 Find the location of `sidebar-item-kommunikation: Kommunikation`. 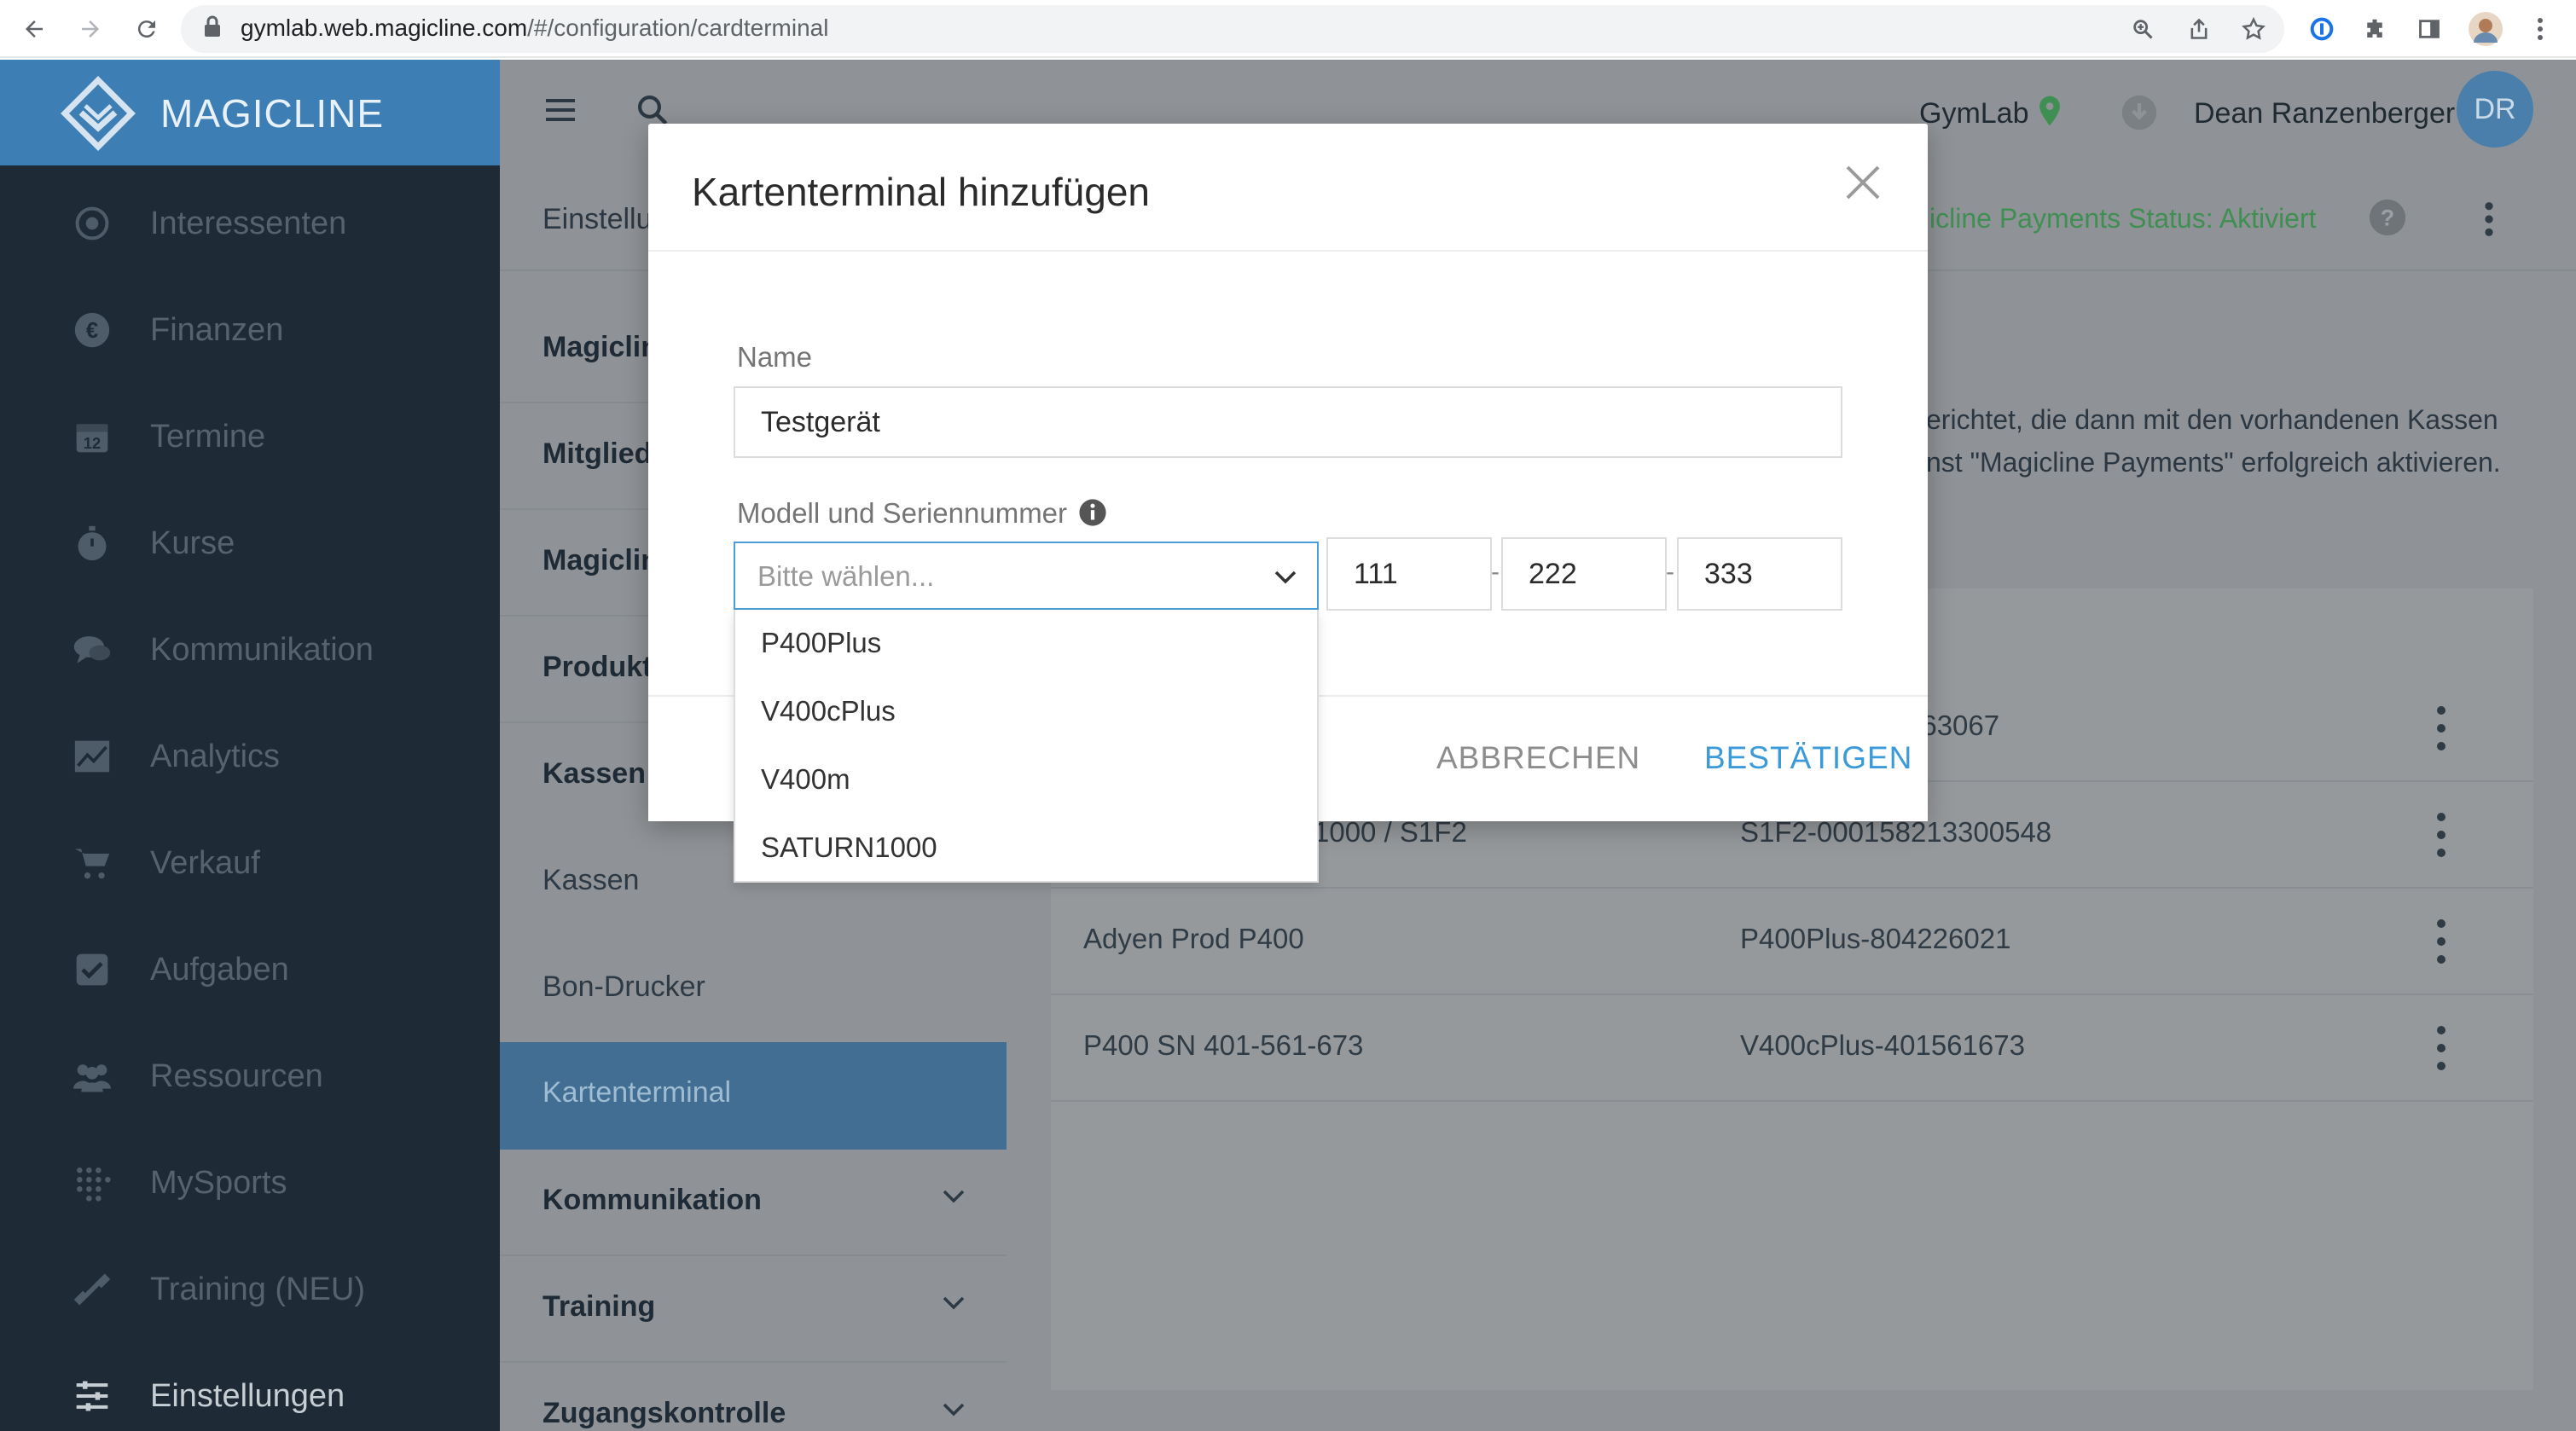

sidebar-item-kommunikation: Kommunikation is located at coordinates (250, 650).